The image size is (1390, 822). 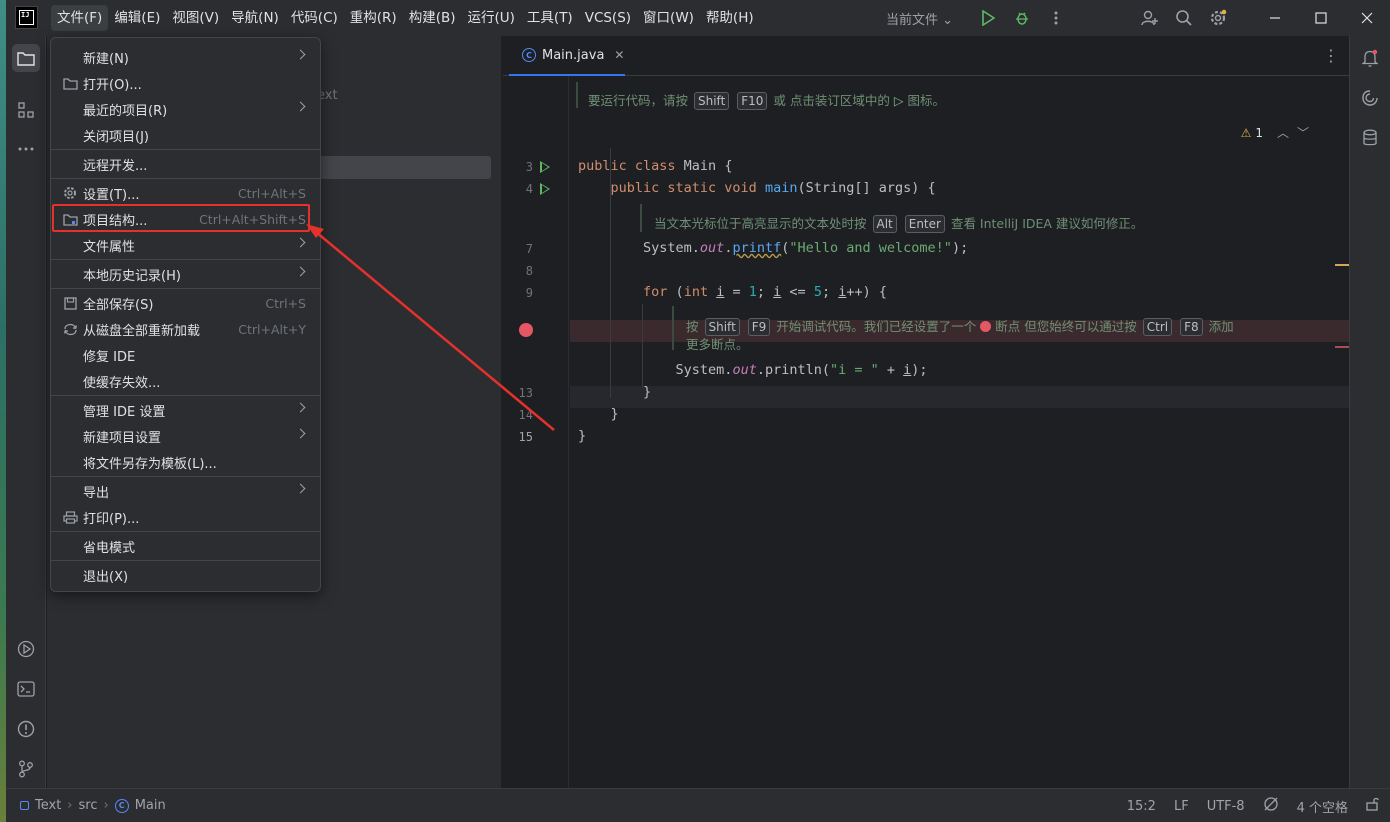 What do you see at coordinates (88, 805) in the screenshot?
I see `breadcrumb-item: src` at bounding box center [88, 805].